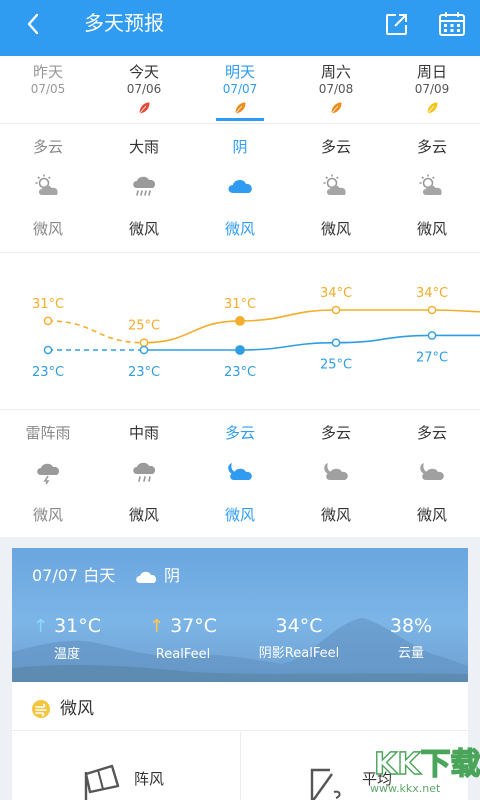 The height and width of the screenshot is (800, 480). Describe the element at coordinates (41, 709) in the screenshot. I see `wind-icon` at that location.